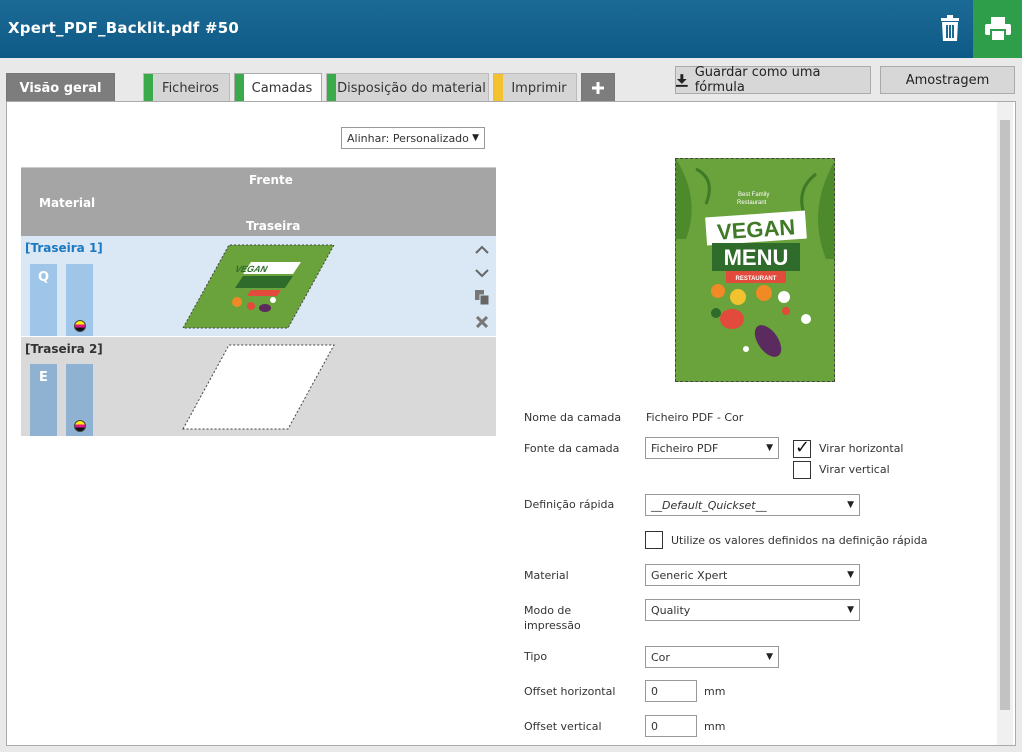 The height and width of the screenshot is (752, 1022). What do you see at coordinates (1005, 415) in the screenshot?
I see `scrollbar-thumb` at bounding box center [1005, 415].